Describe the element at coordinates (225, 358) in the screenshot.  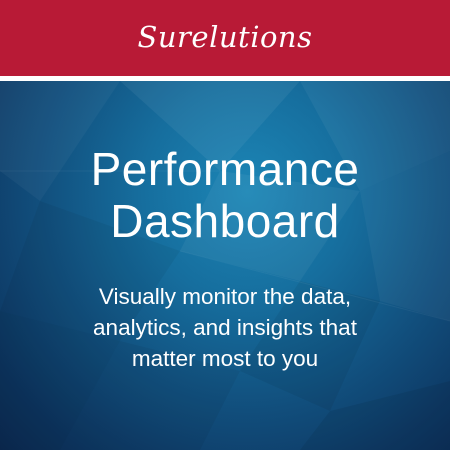
I see `tagline-line-3: matter most to you` at that location.